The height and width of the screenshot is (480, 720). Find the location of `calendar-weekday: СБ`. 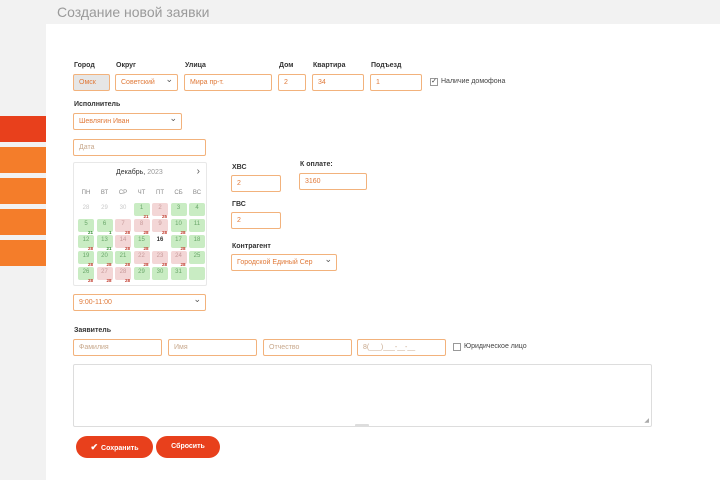

calendar-weekday: СБ is located at coordinates (178, 193).